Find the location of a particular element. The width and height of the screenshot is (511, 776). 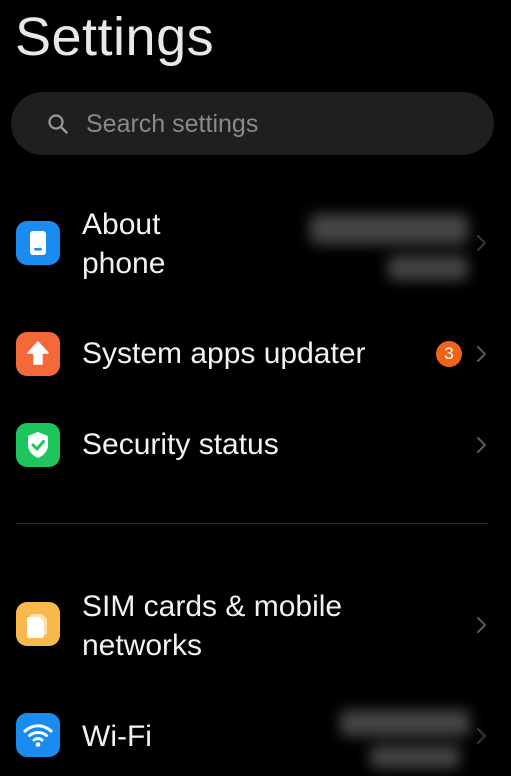

wifi-label: Wi-Fi is located at coordinates (117, 736).